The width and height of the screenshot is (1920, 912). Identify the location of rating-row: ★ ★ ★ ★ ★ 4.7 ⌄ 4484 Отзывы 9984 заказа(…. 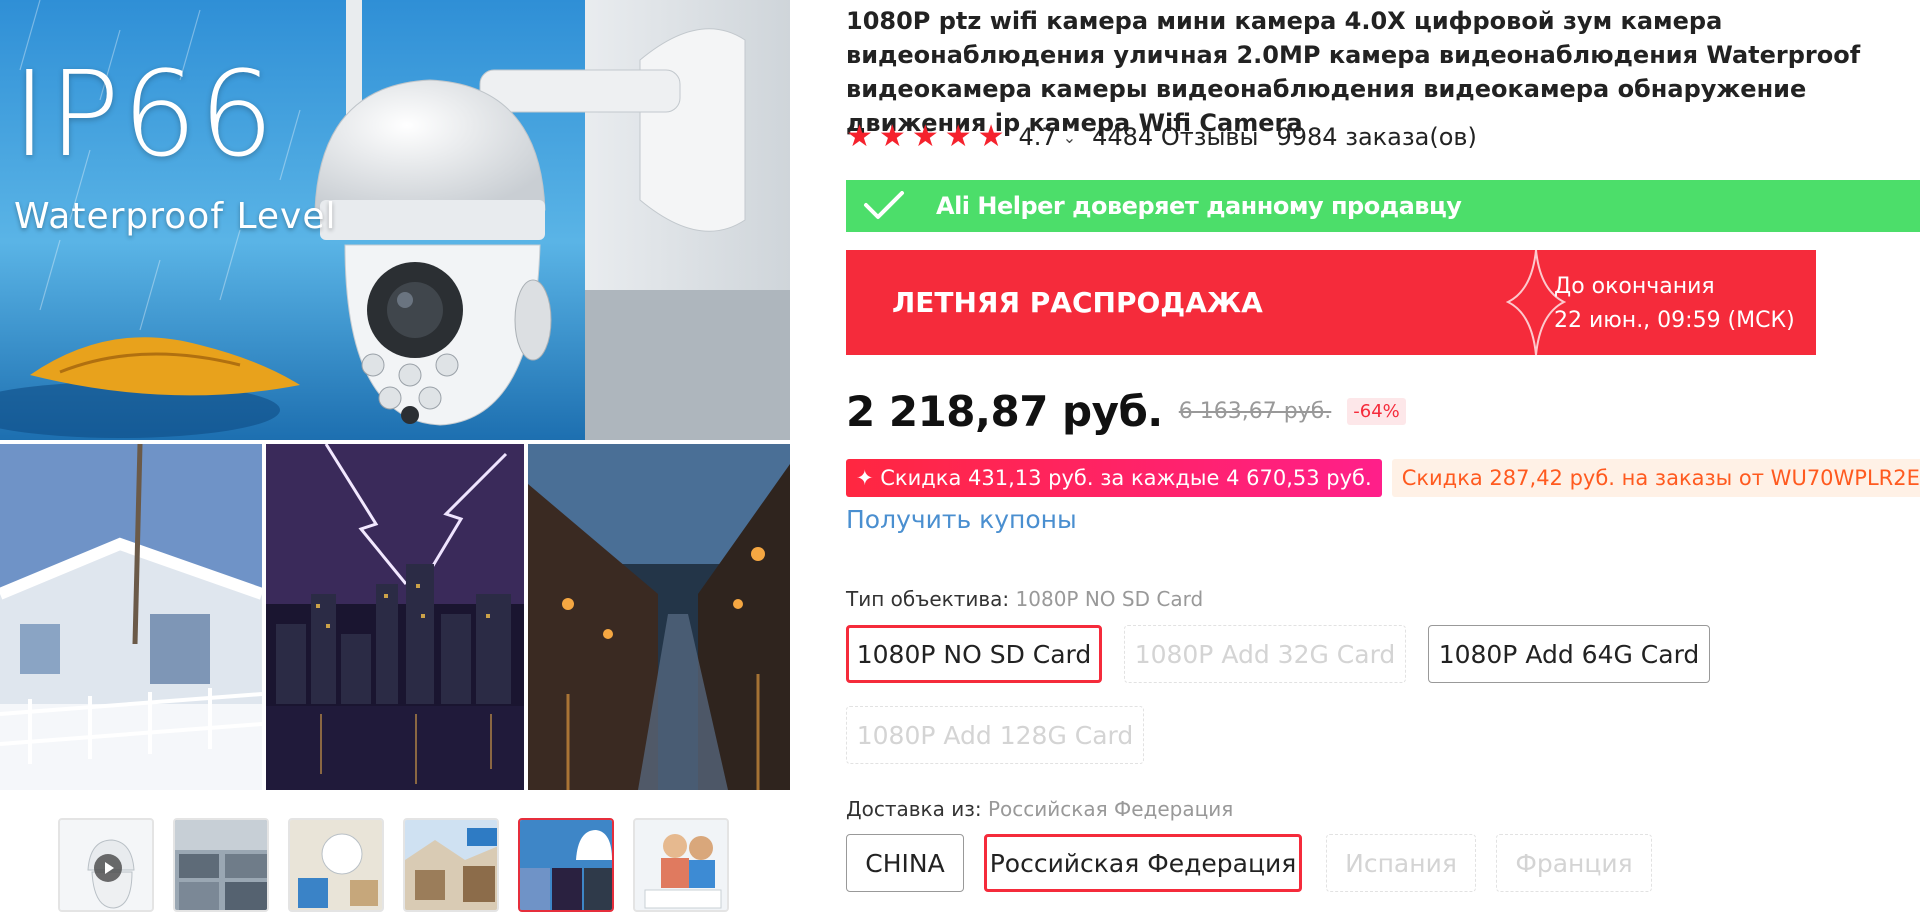
(1161, 137).